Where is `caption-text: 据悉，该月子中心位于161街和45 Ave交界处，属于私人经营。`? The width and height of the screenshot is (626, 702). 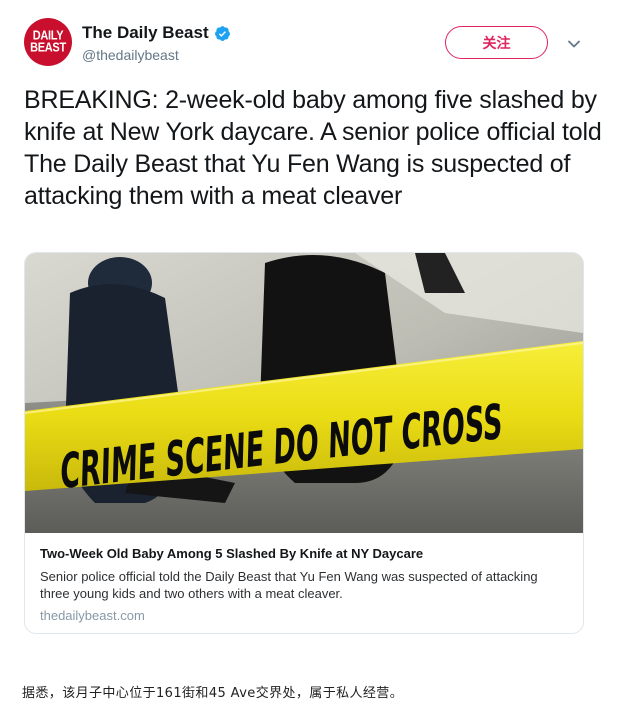
caption-text: 据悉，该月子中心位于161街和45 Ave交界处，属于私人经营。 is located at coordinates (213, 693).